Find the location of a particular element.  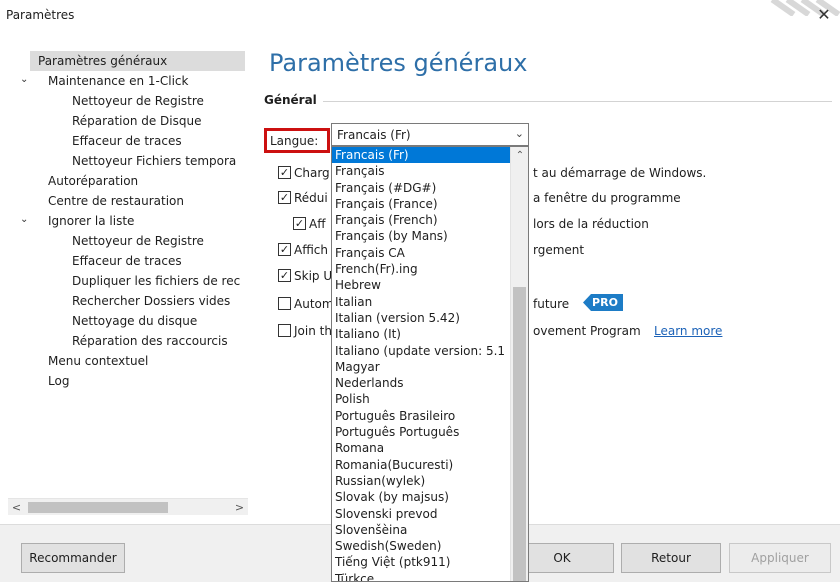

language-option: Hebrew is located at coordinates (421, 285).